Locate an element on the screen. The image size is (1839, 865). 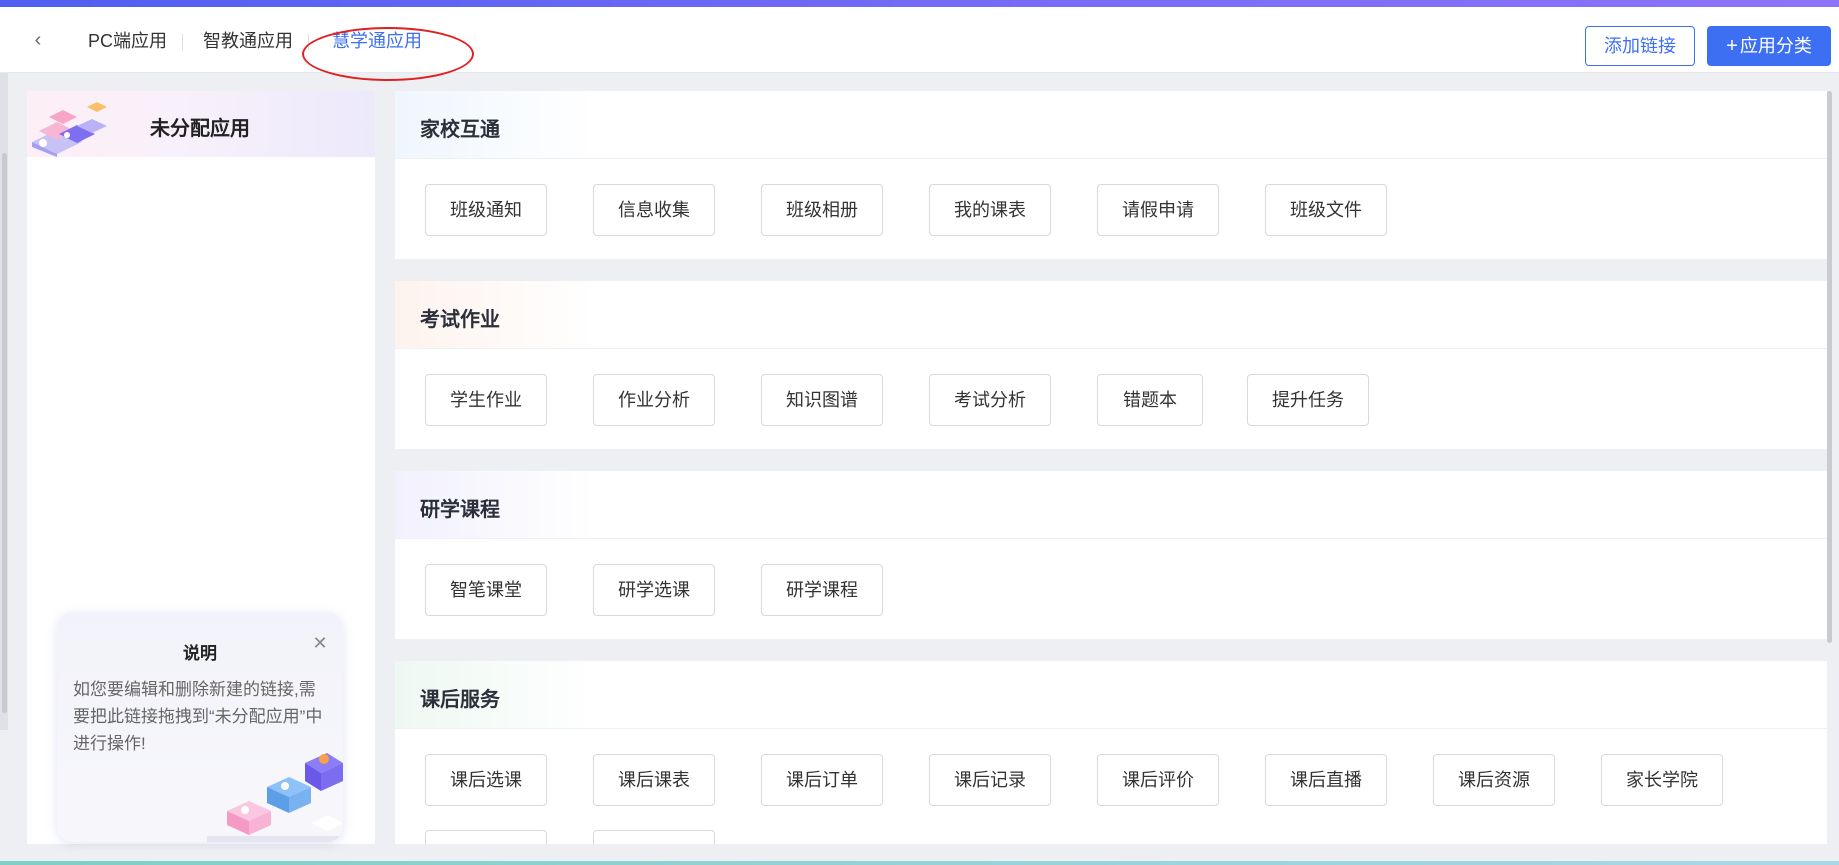
app-item: 学生作业 is located at coordinates (486, 400).